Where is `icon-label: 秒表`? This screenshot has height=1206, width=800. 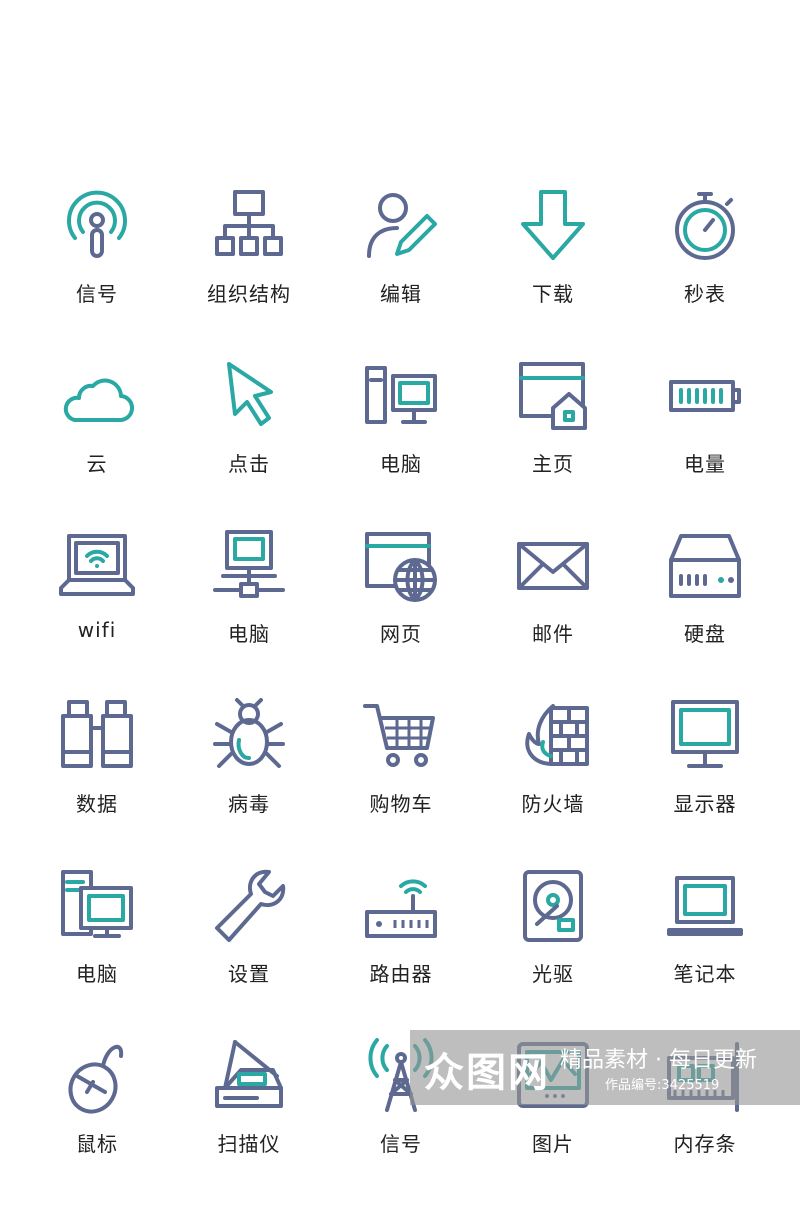
icon-label: 秒表 is located at coordinates (705, 294).